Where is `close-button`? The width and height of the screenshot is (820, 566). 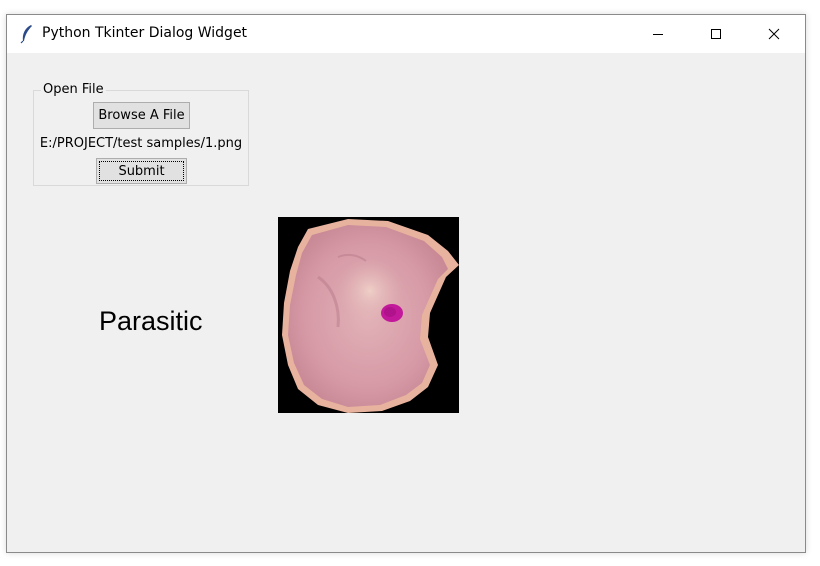
close-button is located at coordinates (774, 34).